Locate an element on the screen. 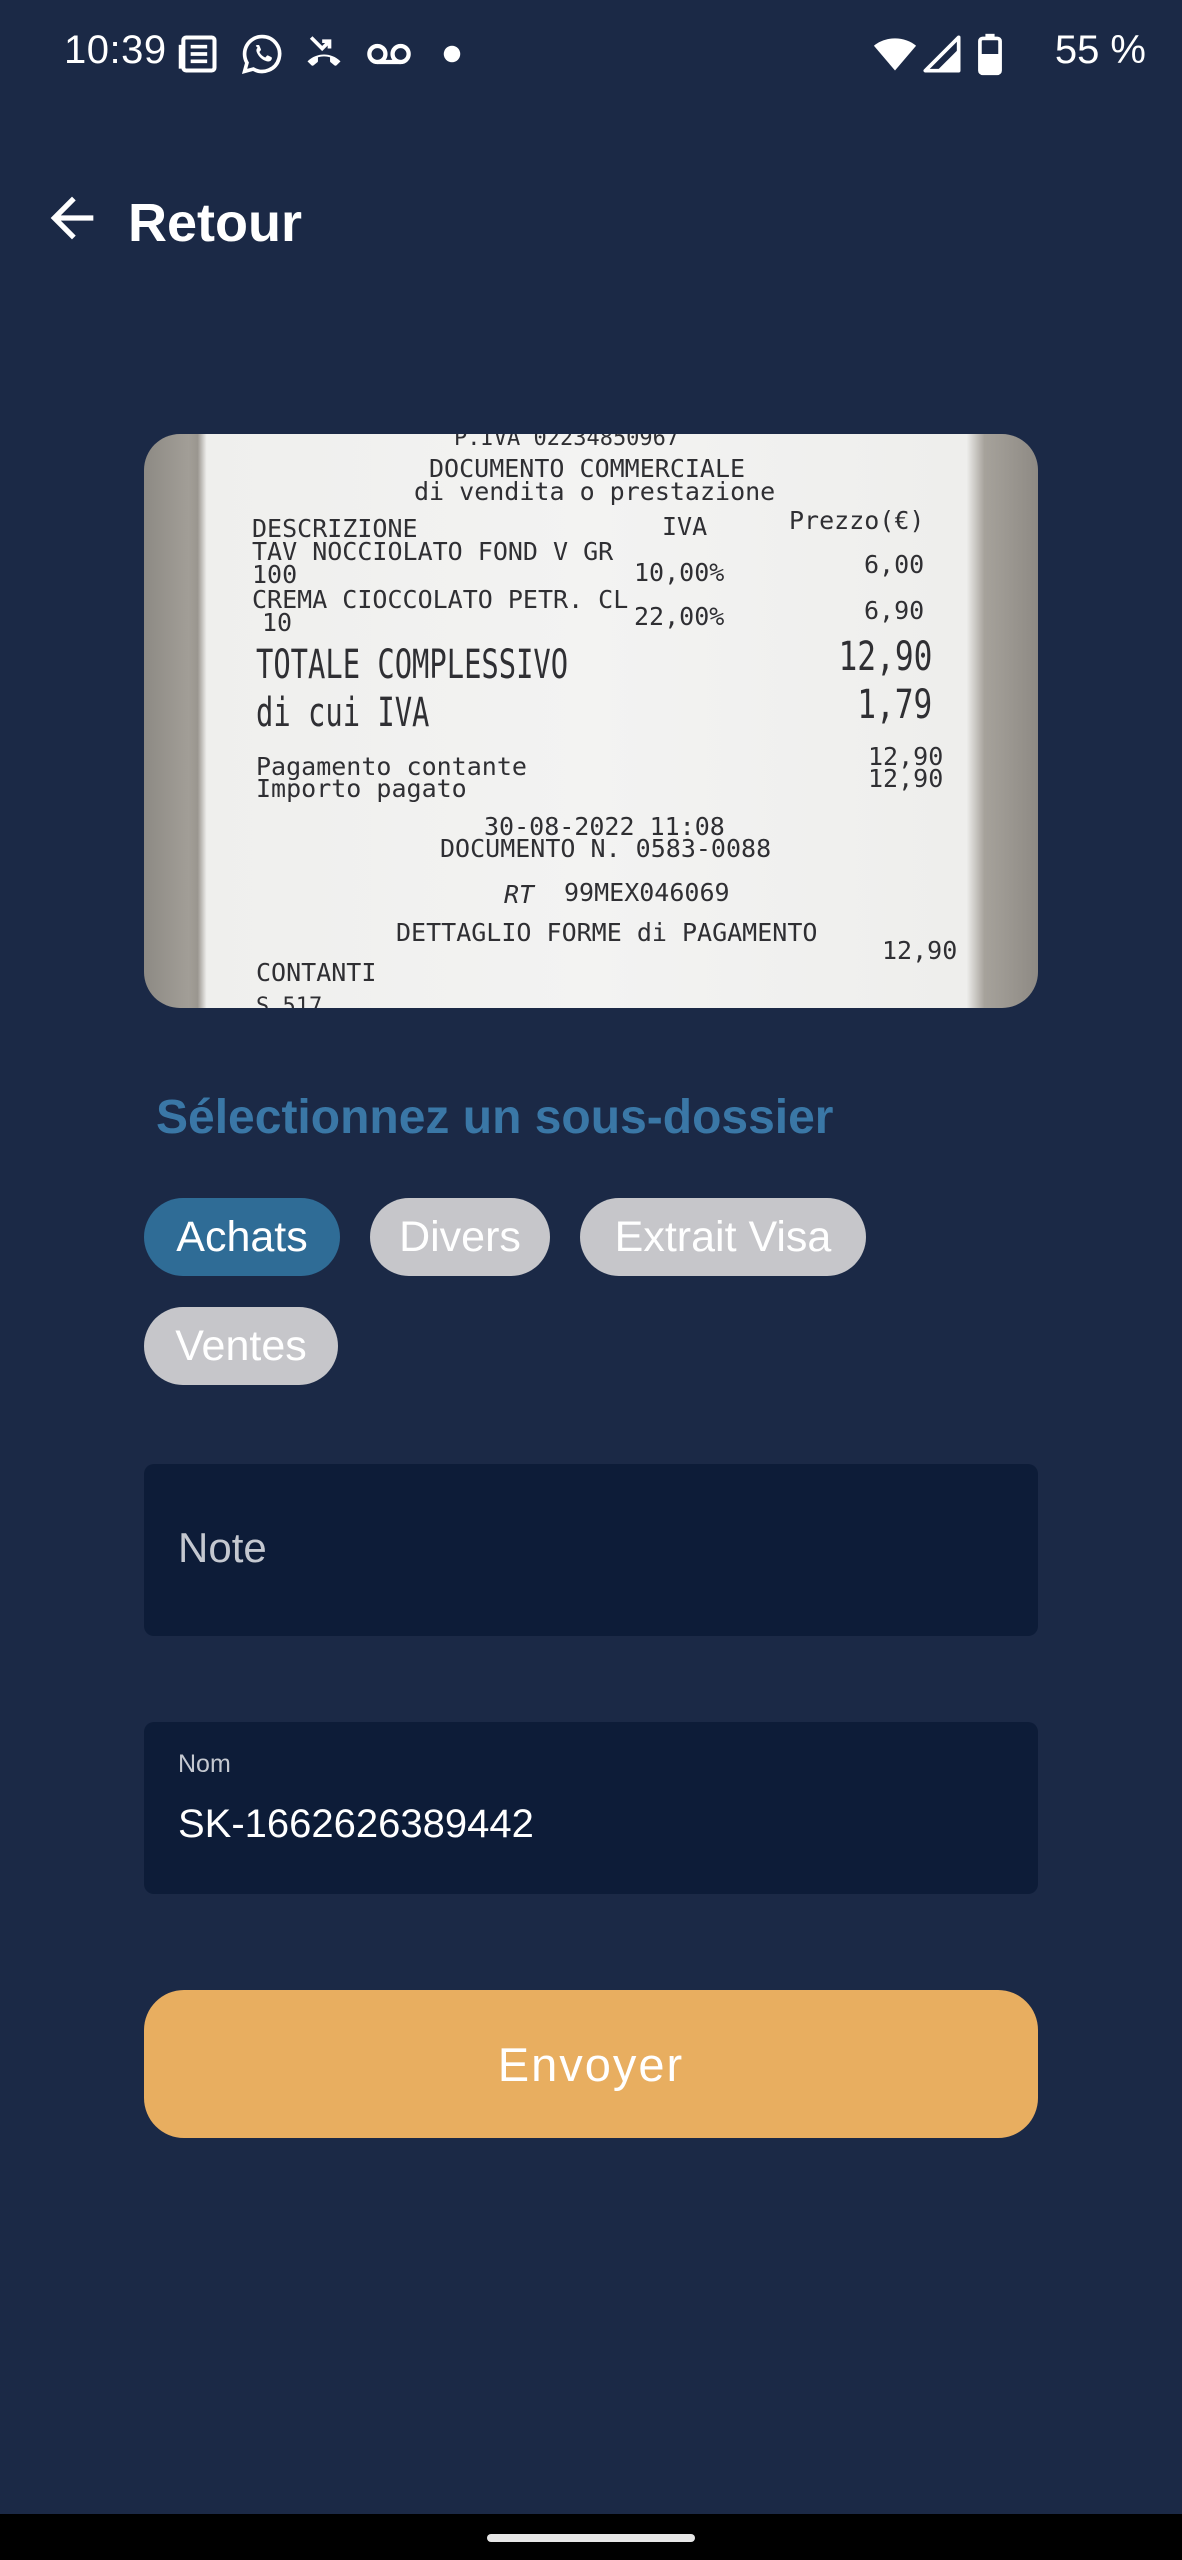  signal-icon is located at coordinates (942, 54).